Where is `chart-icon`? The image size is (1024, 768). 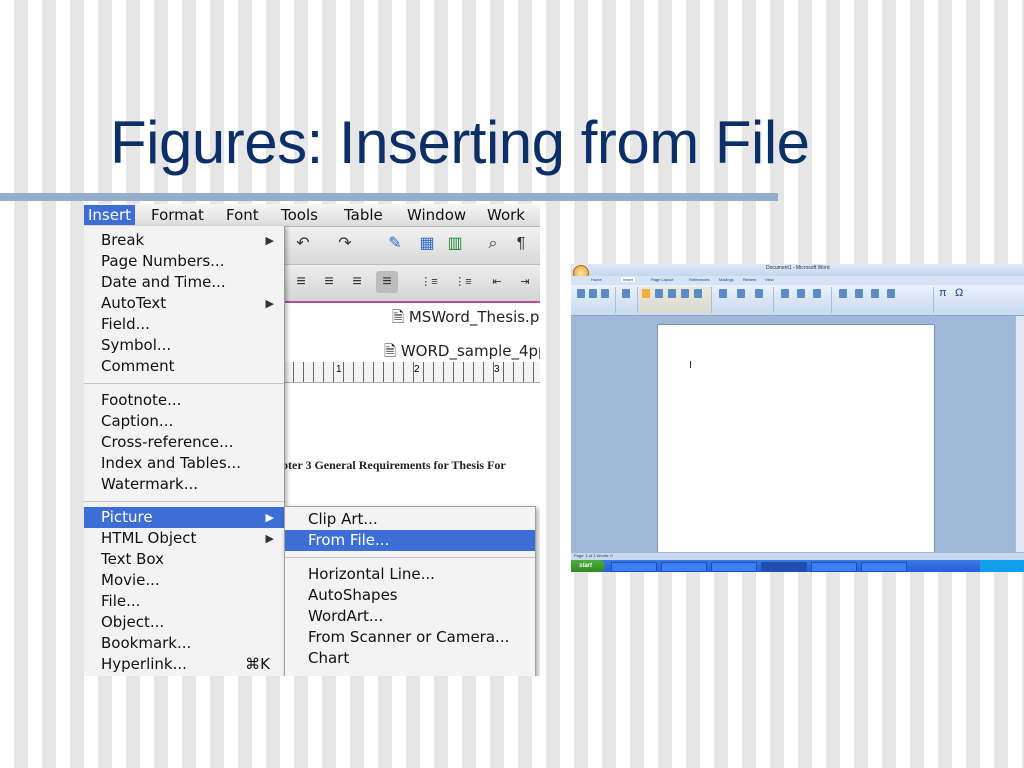
chart-icon is located at coordinates (698, 293).